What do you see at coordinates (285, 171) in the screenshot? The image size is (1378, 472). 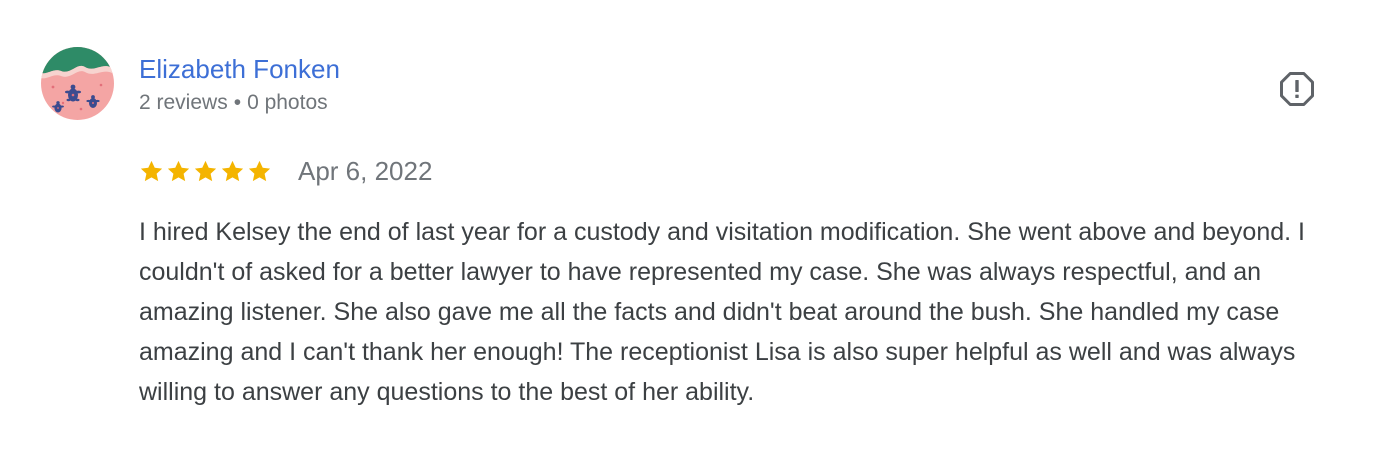 I see `rating-row: Apr 6, 2022` at bounding box center [285, 171].